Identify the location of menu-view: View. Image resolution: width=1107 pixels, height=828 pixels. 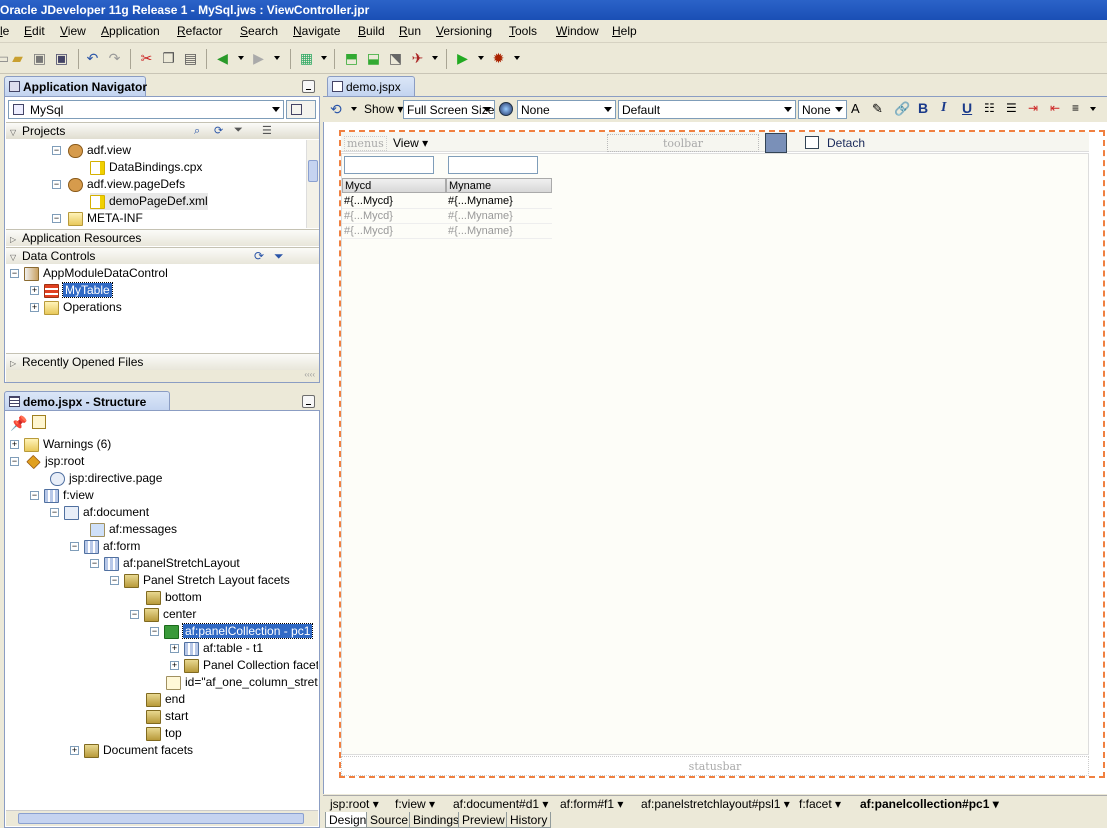
(73, 31).